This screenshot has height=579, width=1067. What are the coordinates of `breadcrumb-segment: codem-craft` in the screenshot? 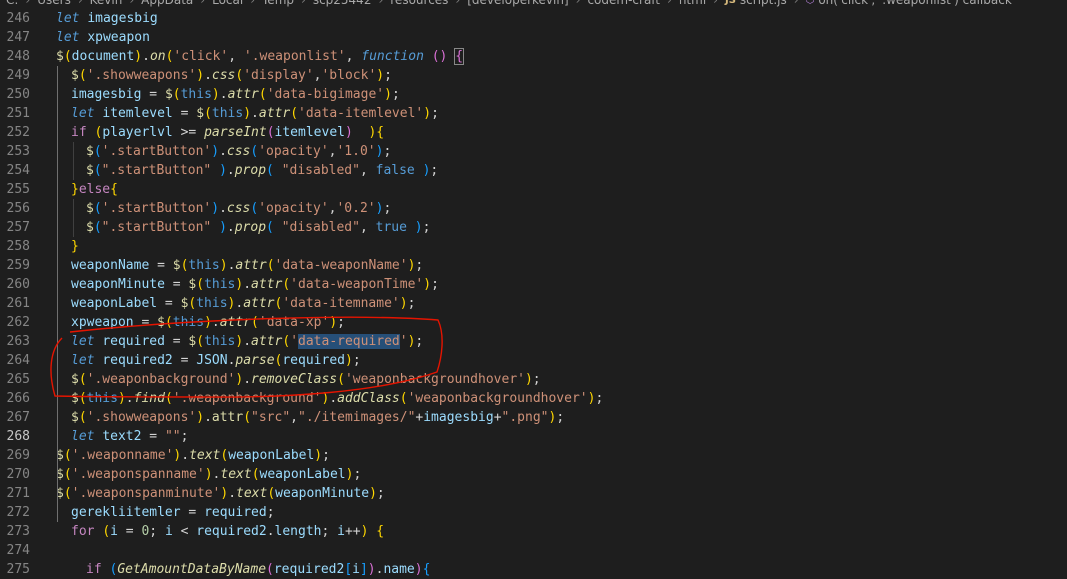 It's located at (623, 3).